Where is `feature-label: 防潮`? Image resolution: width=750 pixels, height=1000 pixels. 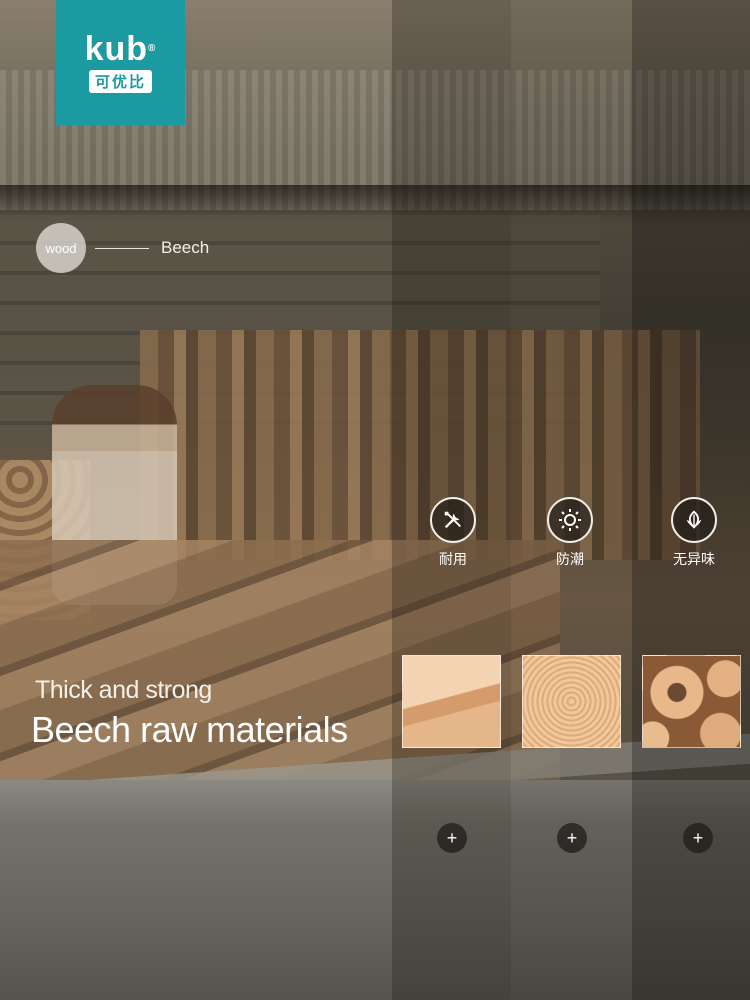
feature-label: 防潮 is located at coordinates (570, 559).